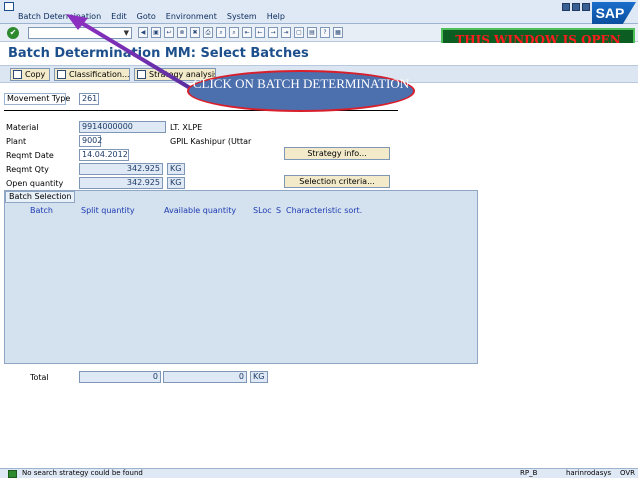 The image size is (638, 478). What do you see at coordinates (299, 32) in the screenshot?
I see `new-session-icon: ▢` at bounding box center [299, 32].